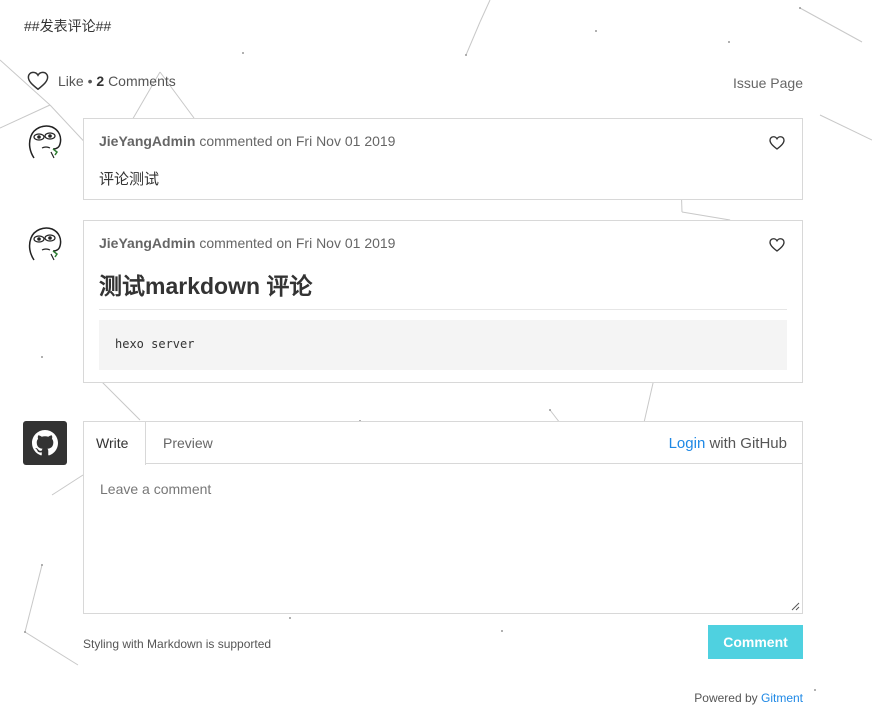 Image resolution: width=872 pixels, height=706 pixels. I want to click on powered-by: Powered by Gitment, so click(748, 698).